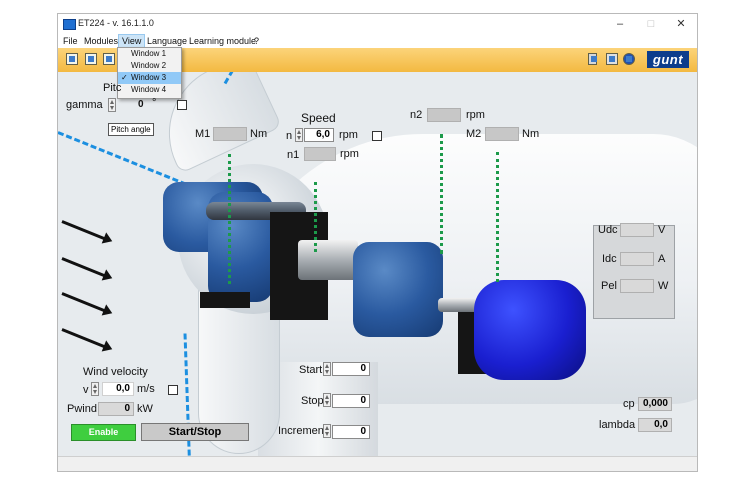 The height and width of the screenshot is (488, 755). I want to click on check-icon: ✓, so click(124, 77).